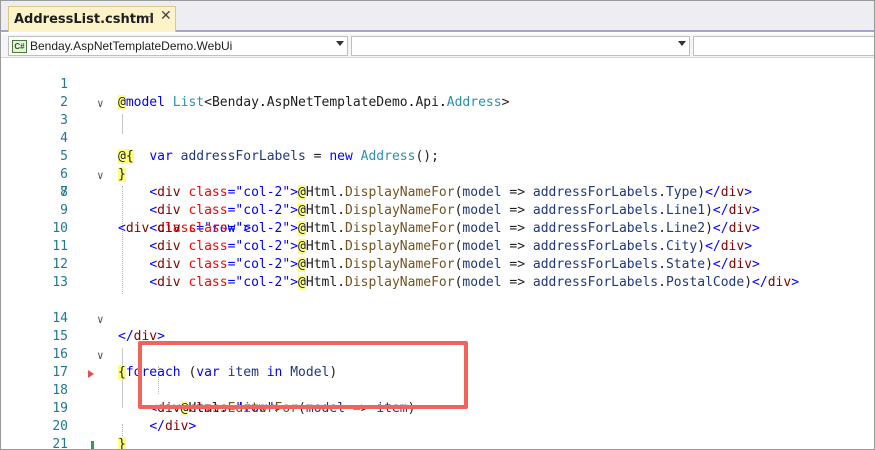  What do you see at coordinates (437, 318) in the screenshot?
I see `code-line: 14 </div>` at bounding box center [437, 318].